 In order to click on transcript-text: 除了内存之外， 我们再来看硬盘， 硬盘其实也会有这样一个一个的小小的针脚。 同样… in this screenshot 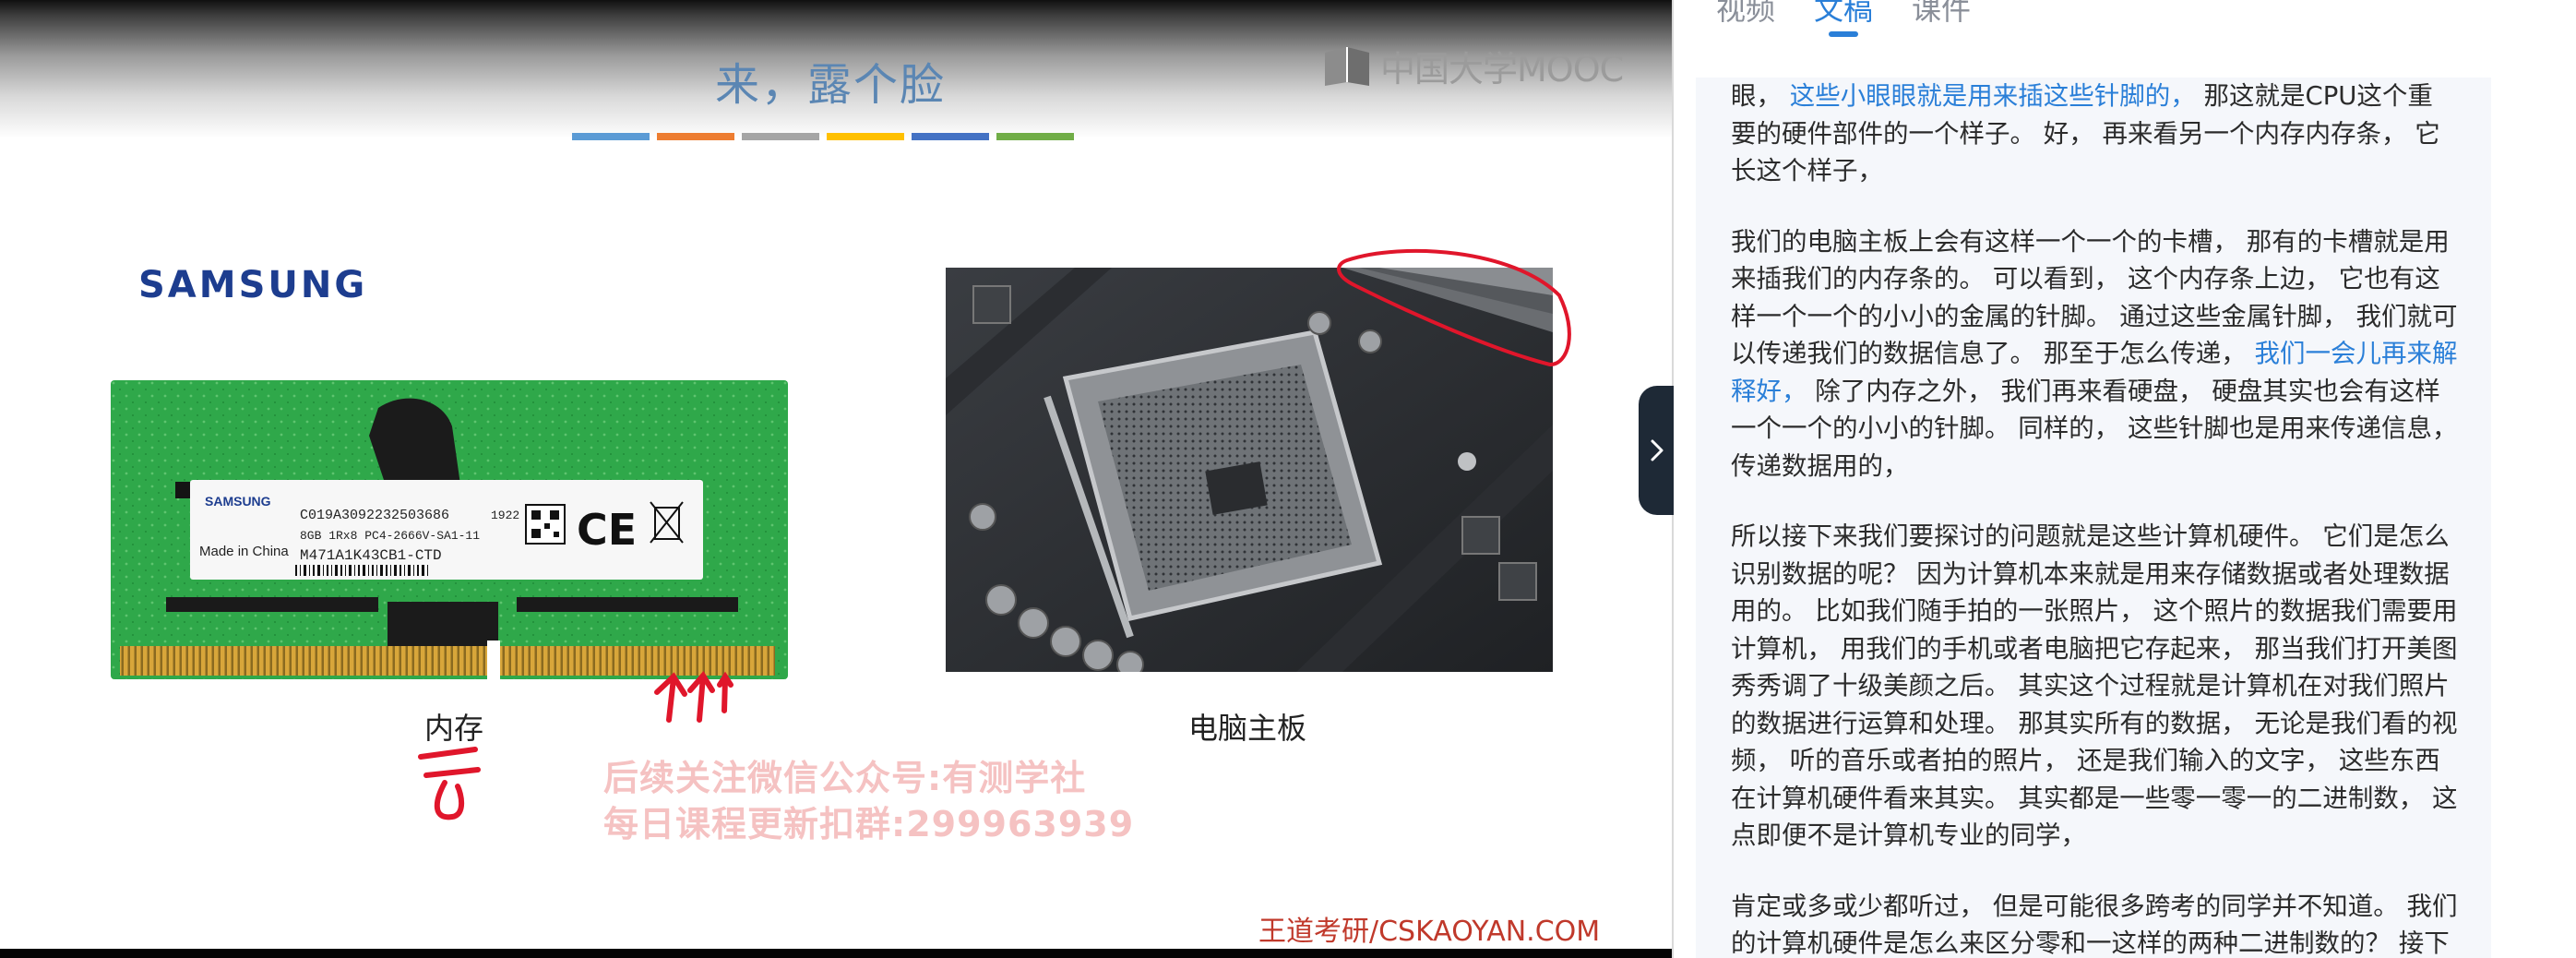, I will do `click(2094, 428)`.